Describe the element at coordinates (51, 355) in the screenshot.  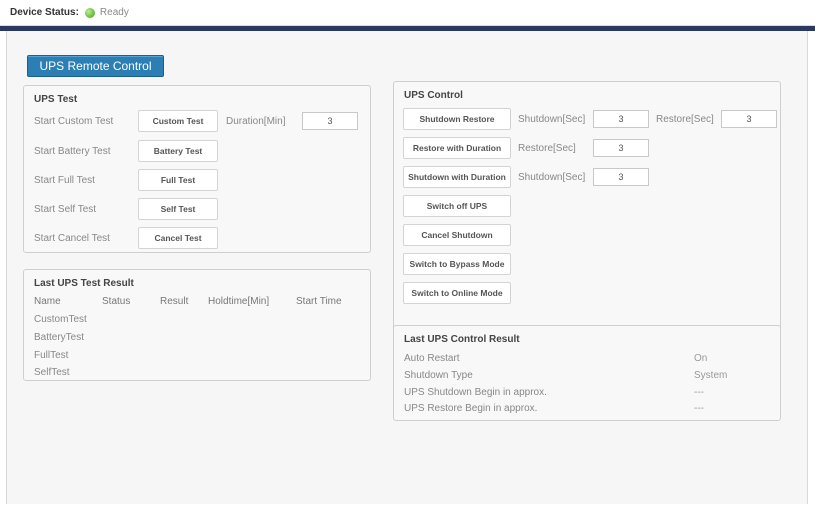
I see `table-row: FullTest` at that location.